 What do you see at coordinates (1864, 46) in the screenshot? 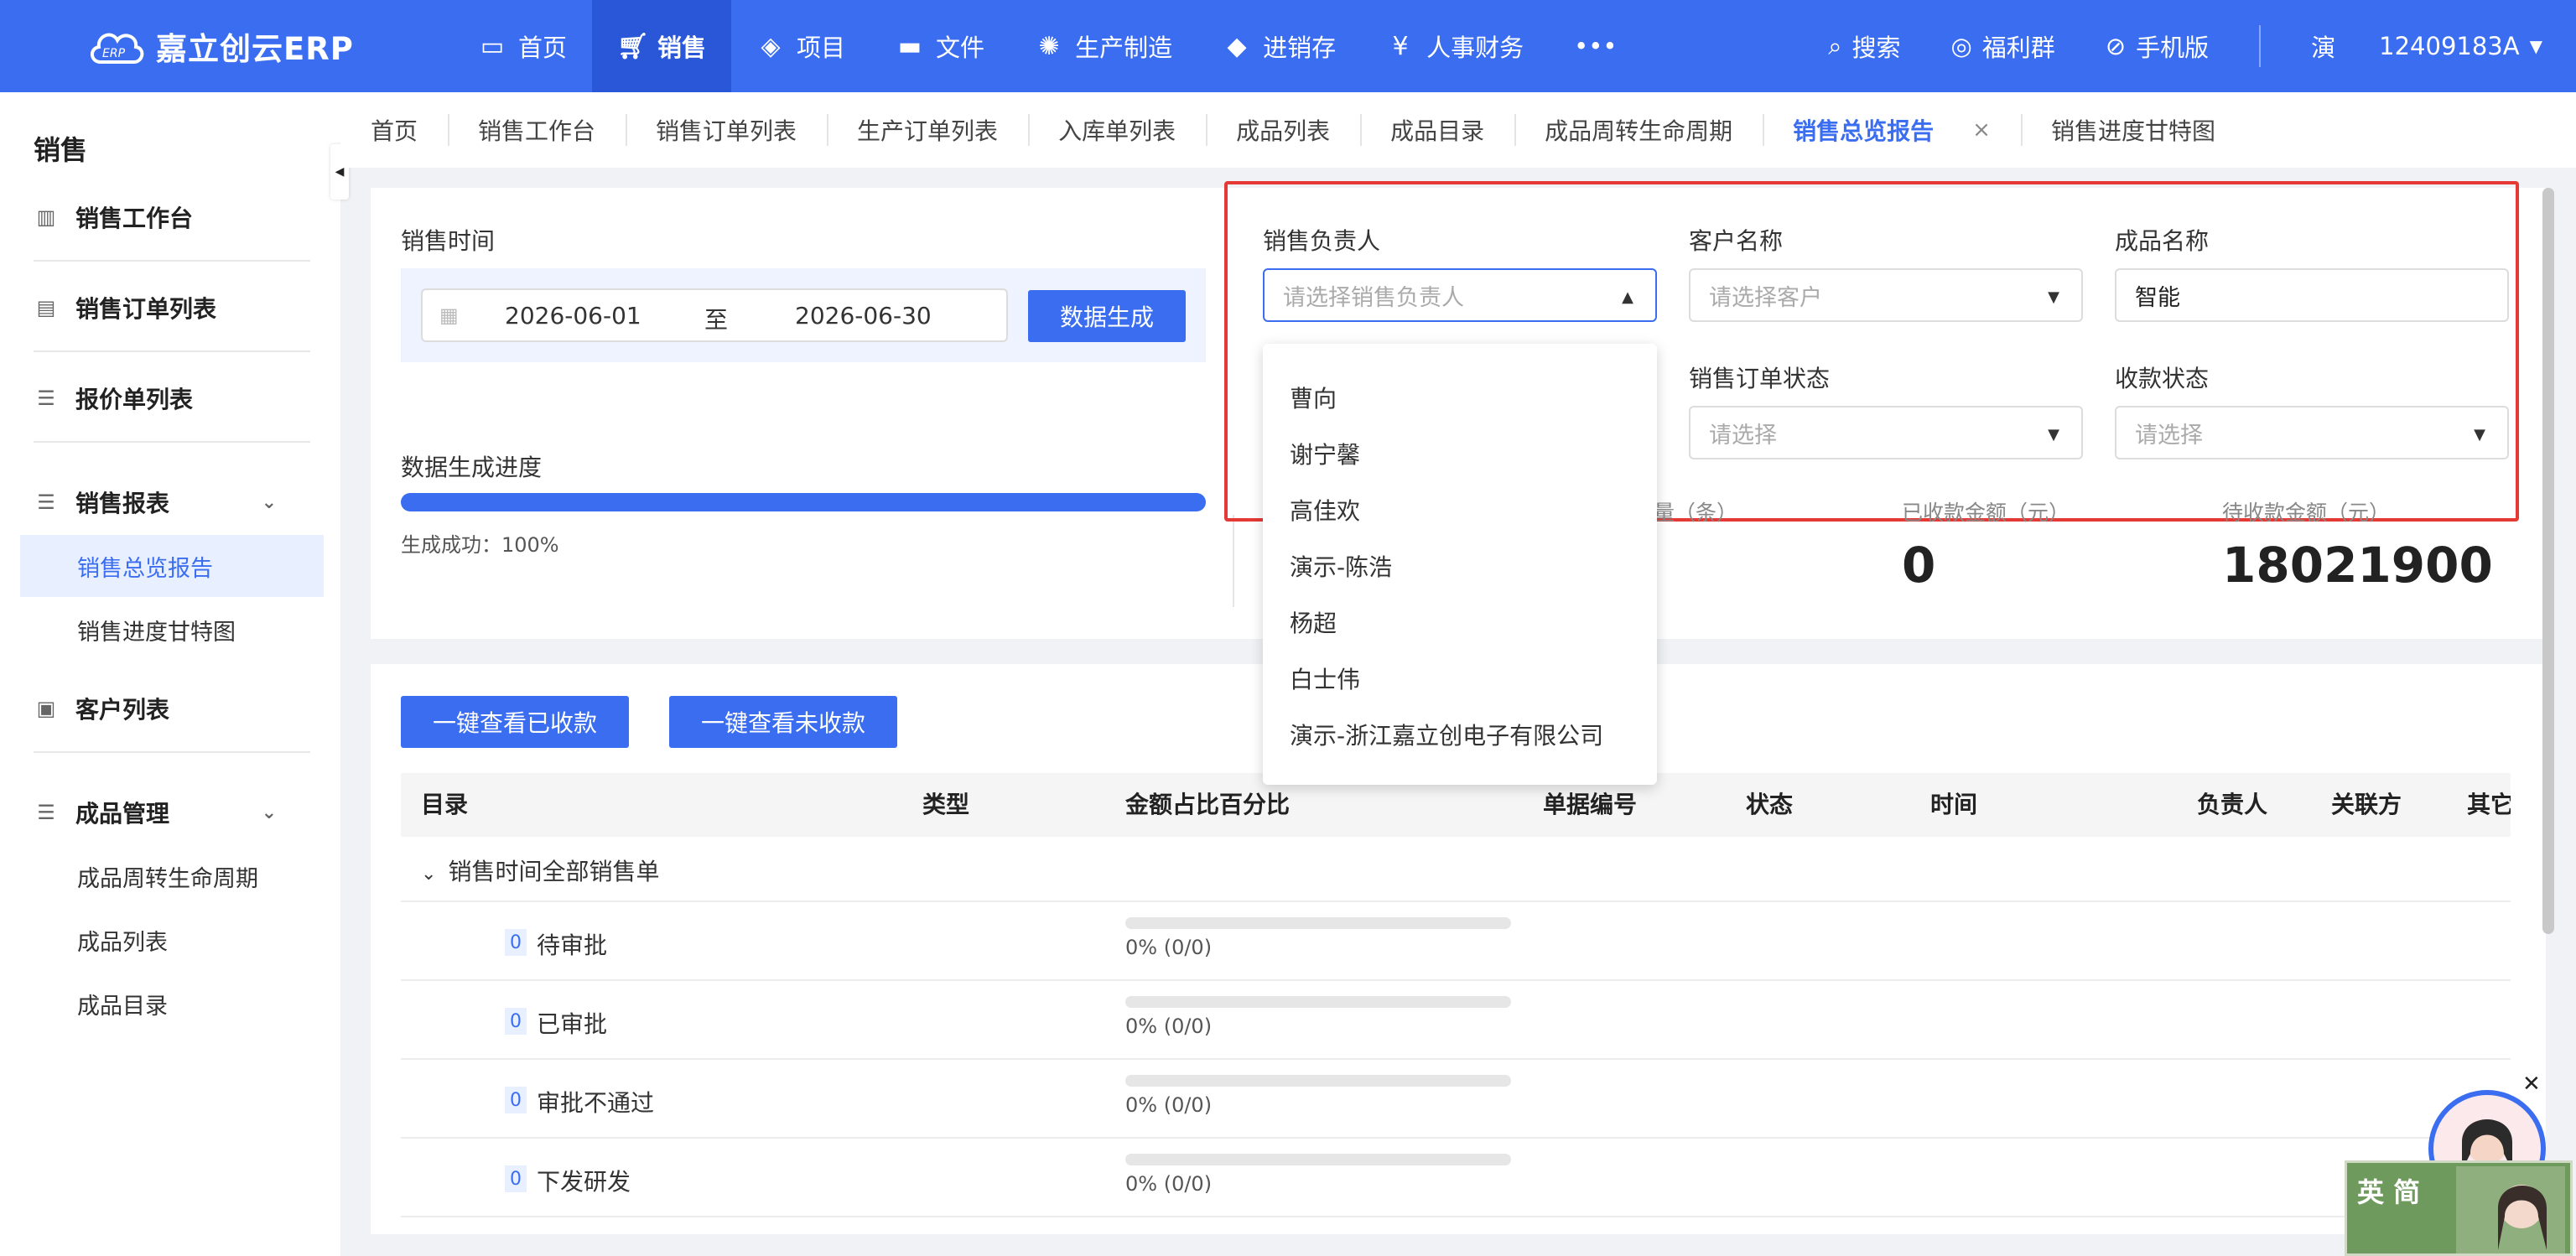
I see `search-button: ⌕ 搜索` at bounding box center [1864, 46].